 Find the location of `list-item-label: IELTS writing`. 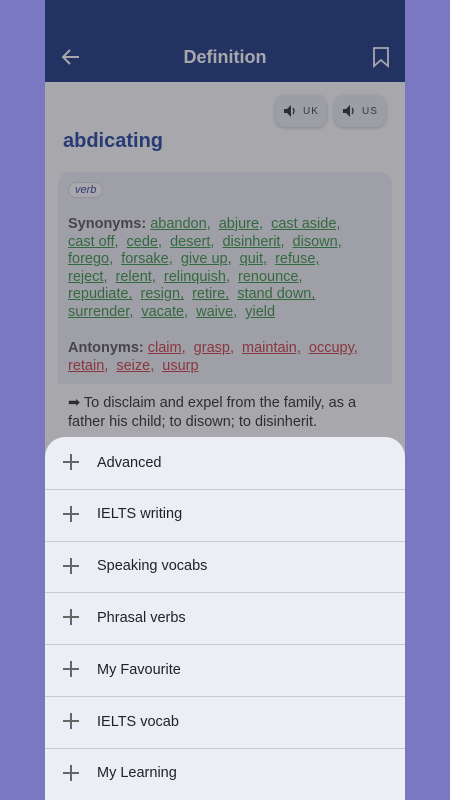

list-item-label: IELTS writing is located at coordinates (140, 514).